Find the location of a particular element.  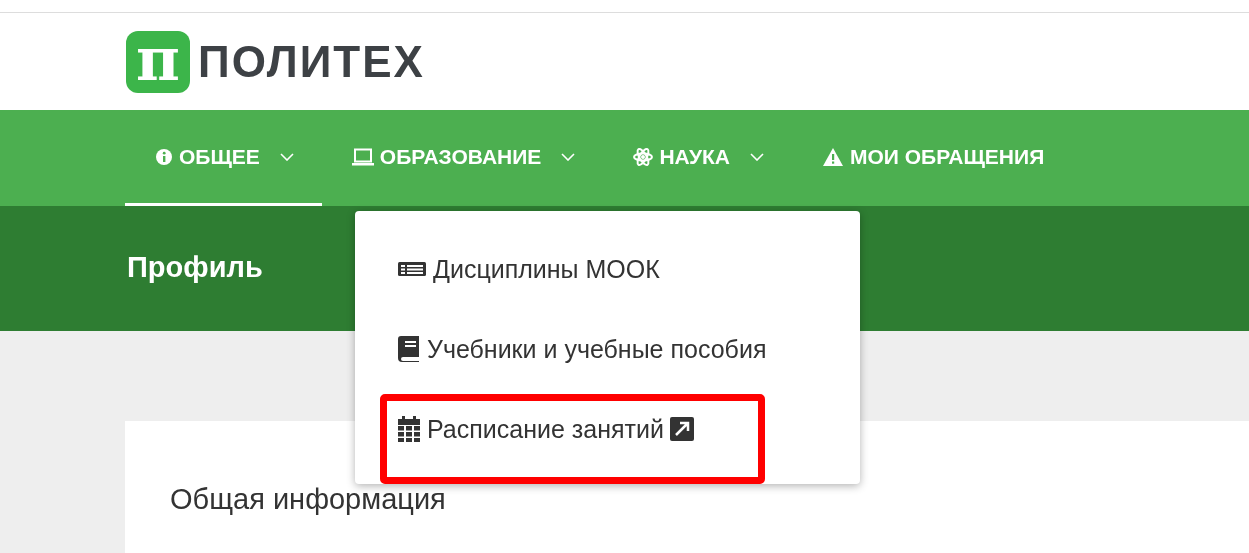

logo: π ПОЛИТЕХ is located at coordinates (275, 61).